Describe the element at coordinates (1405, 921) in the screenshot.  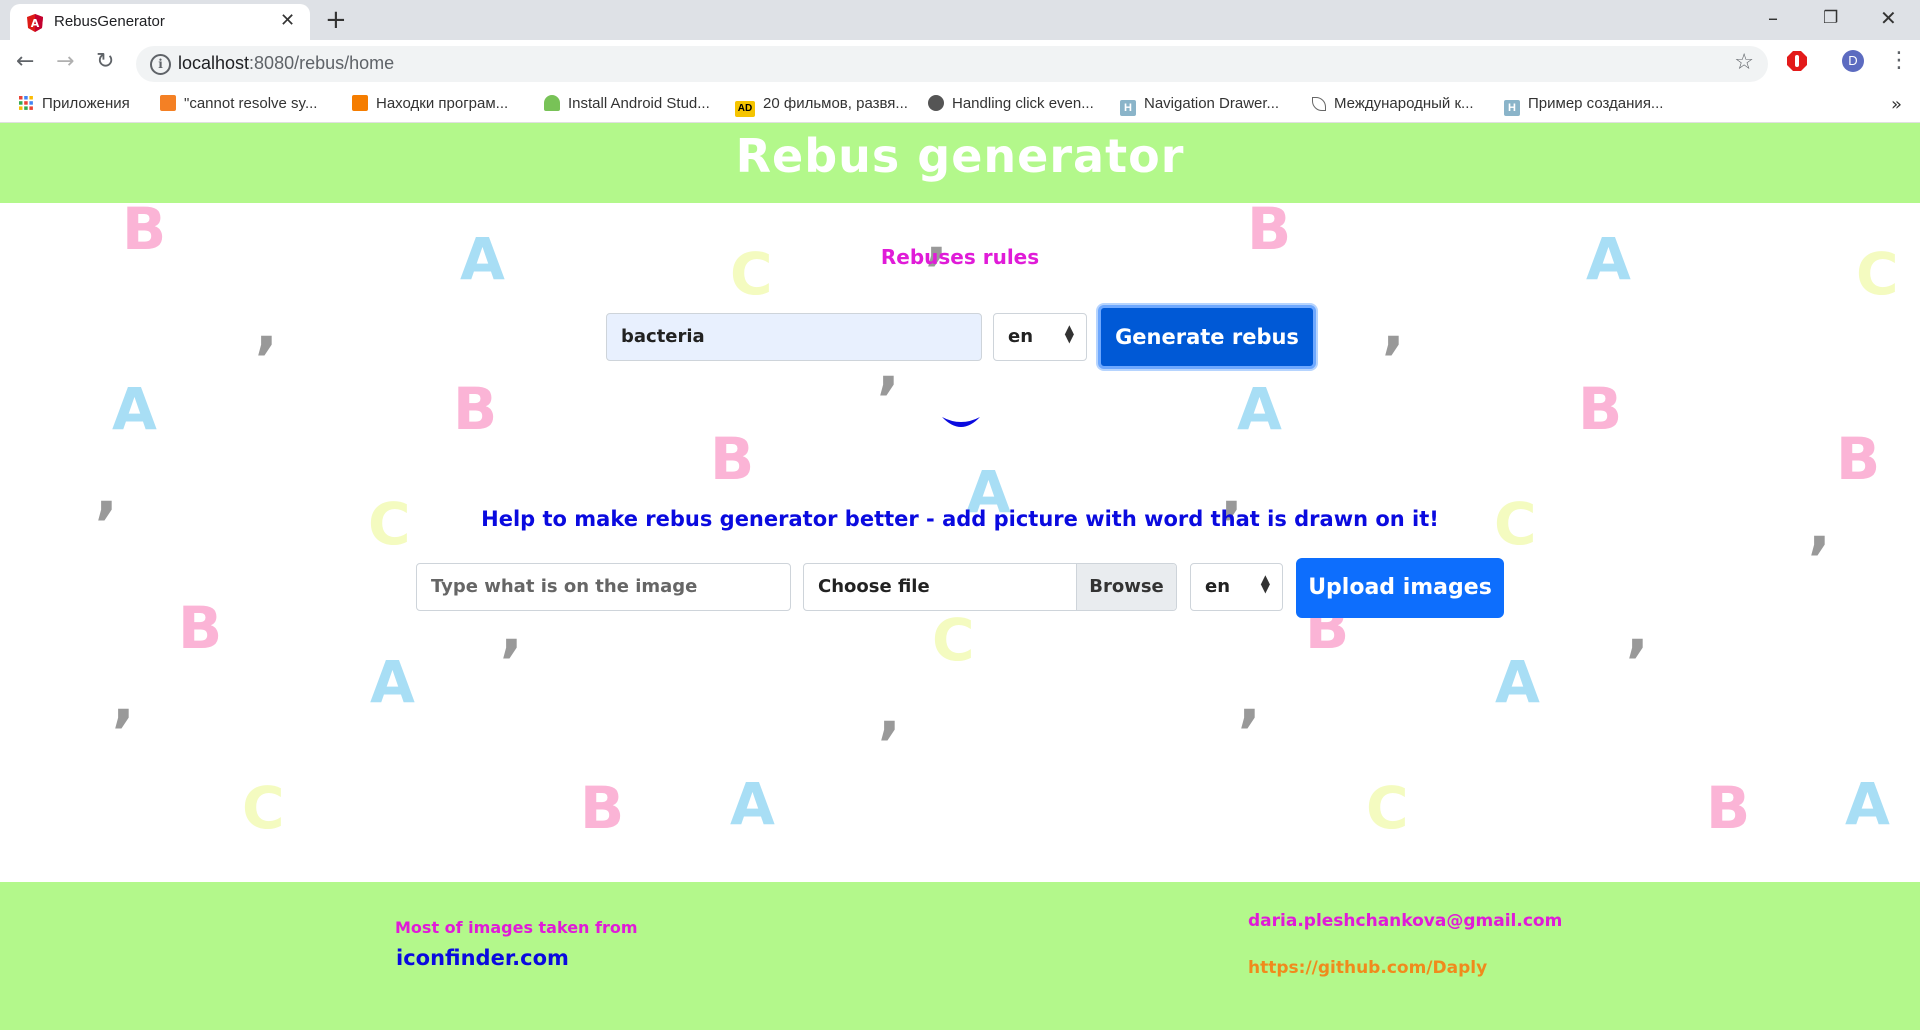
I see `email-link: daria.pleshchankova@gmail.com` at that location.